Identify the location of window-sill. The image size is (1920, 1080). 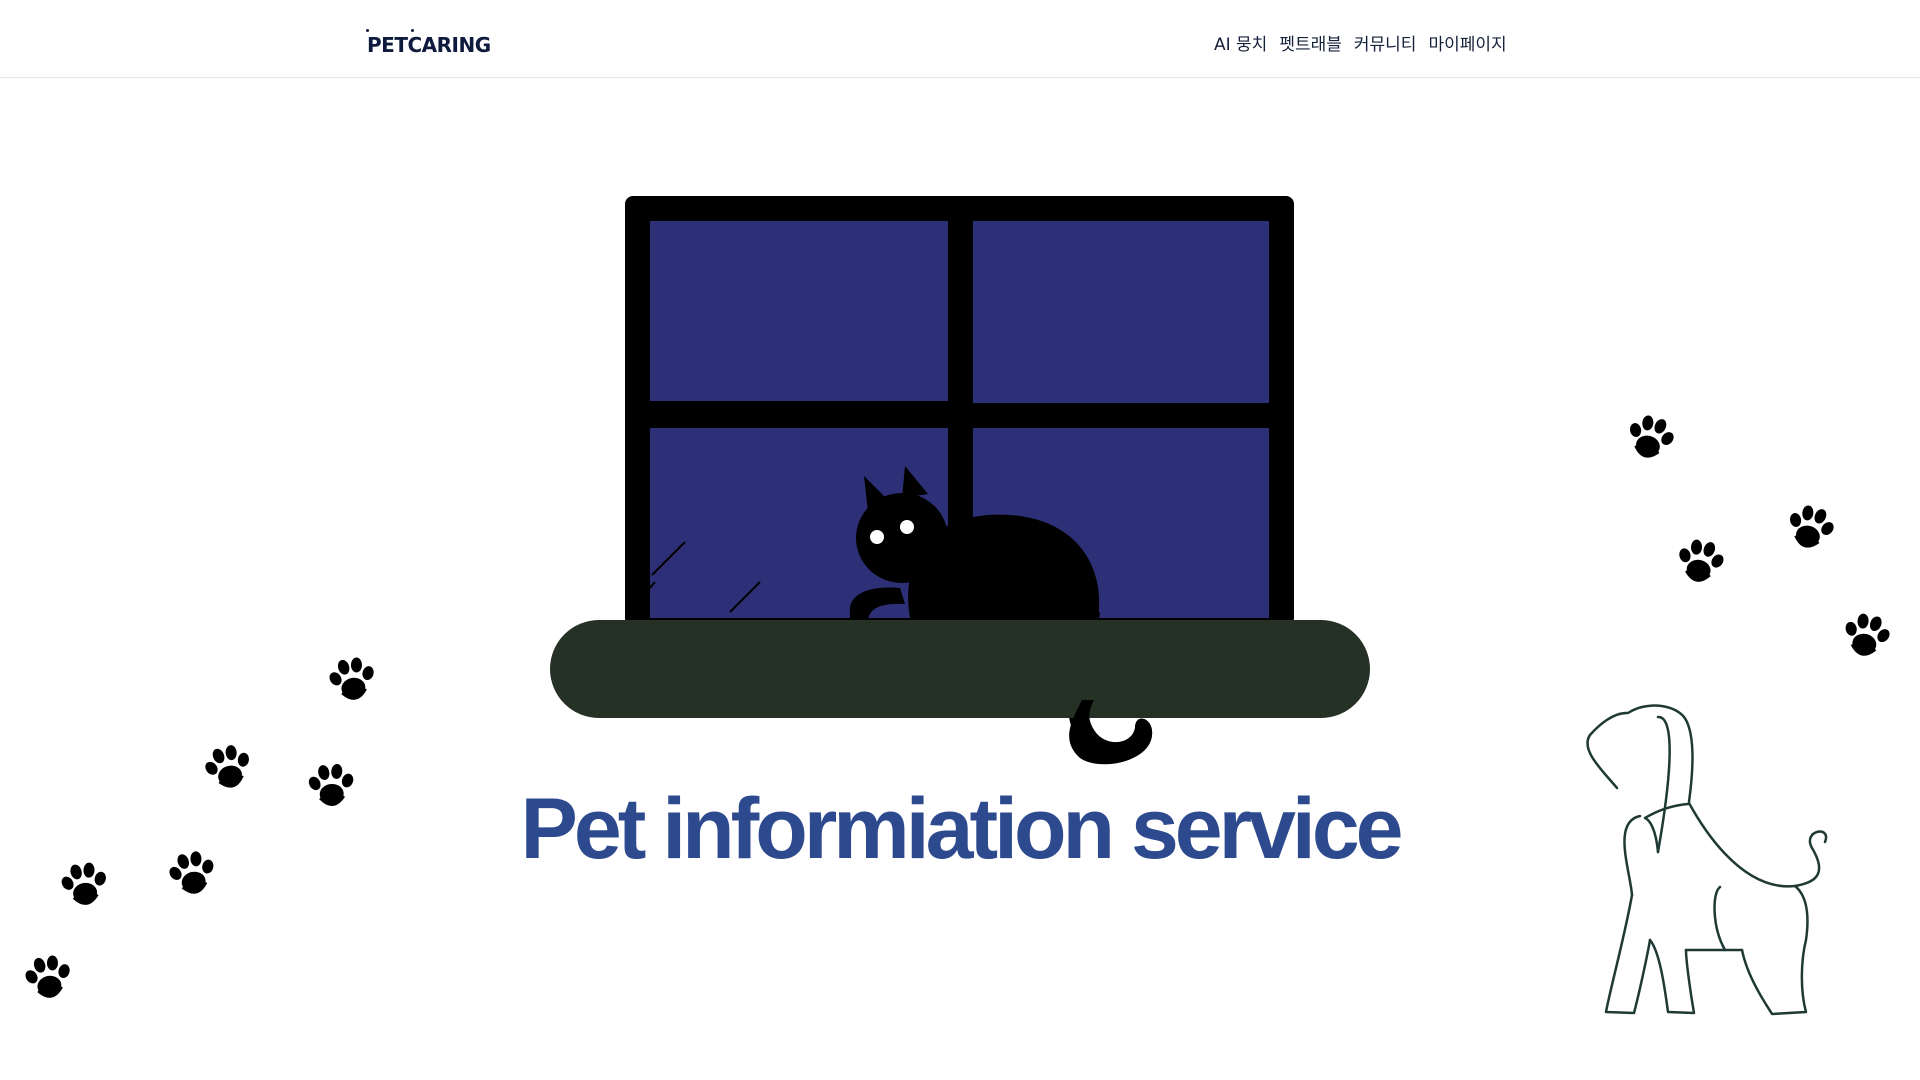
(960, 669).